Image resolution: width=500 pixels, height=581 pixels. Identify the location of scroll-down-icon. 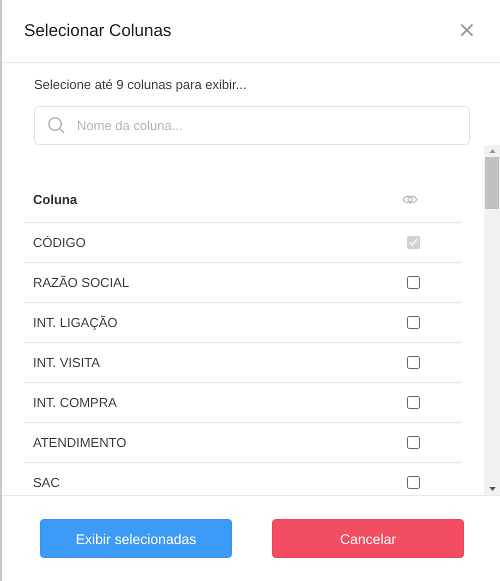
(492, 489).